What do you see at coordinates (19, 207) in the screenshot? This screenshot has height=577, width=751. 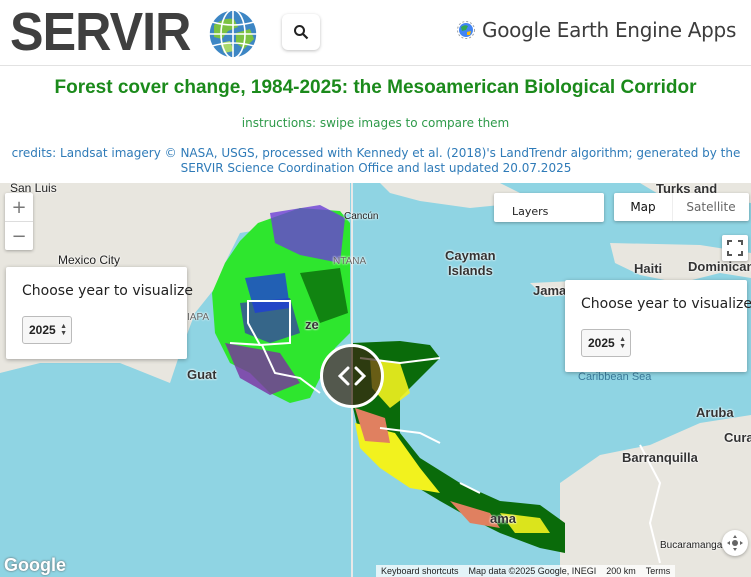 I see `zoom-in-button: +` at bounding box center [19, 207].